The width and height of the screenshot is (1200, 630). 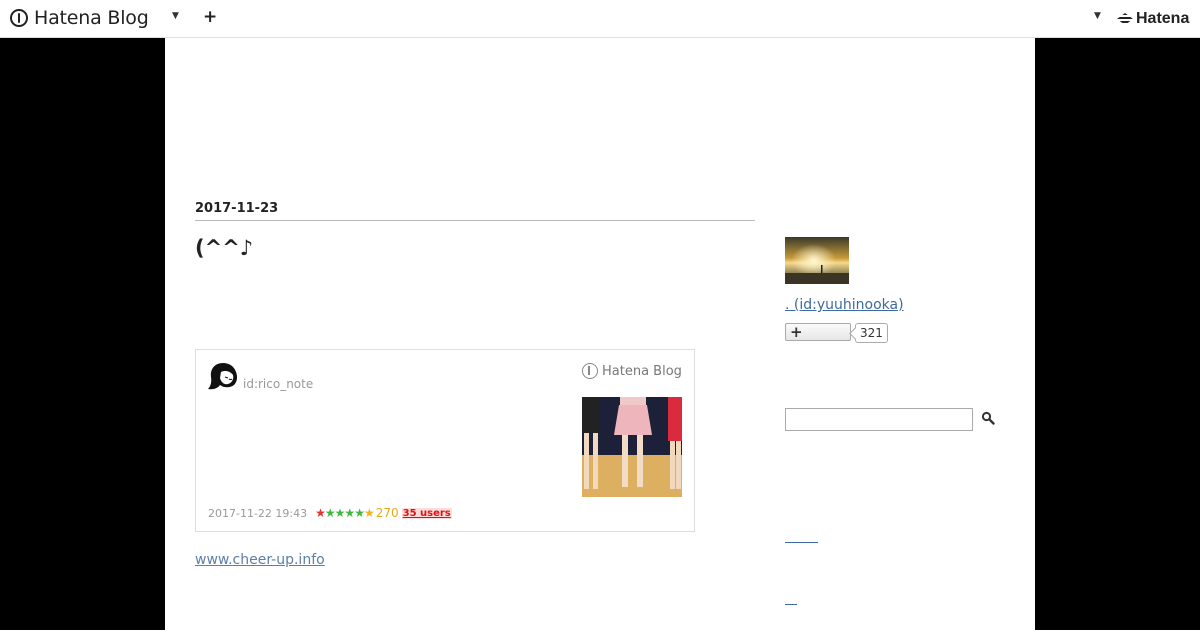 What do you see at coordinates (260, 560) in the screenshot?
I see `source-link: www.cheer-up.info` at bounding box center [260, 560].